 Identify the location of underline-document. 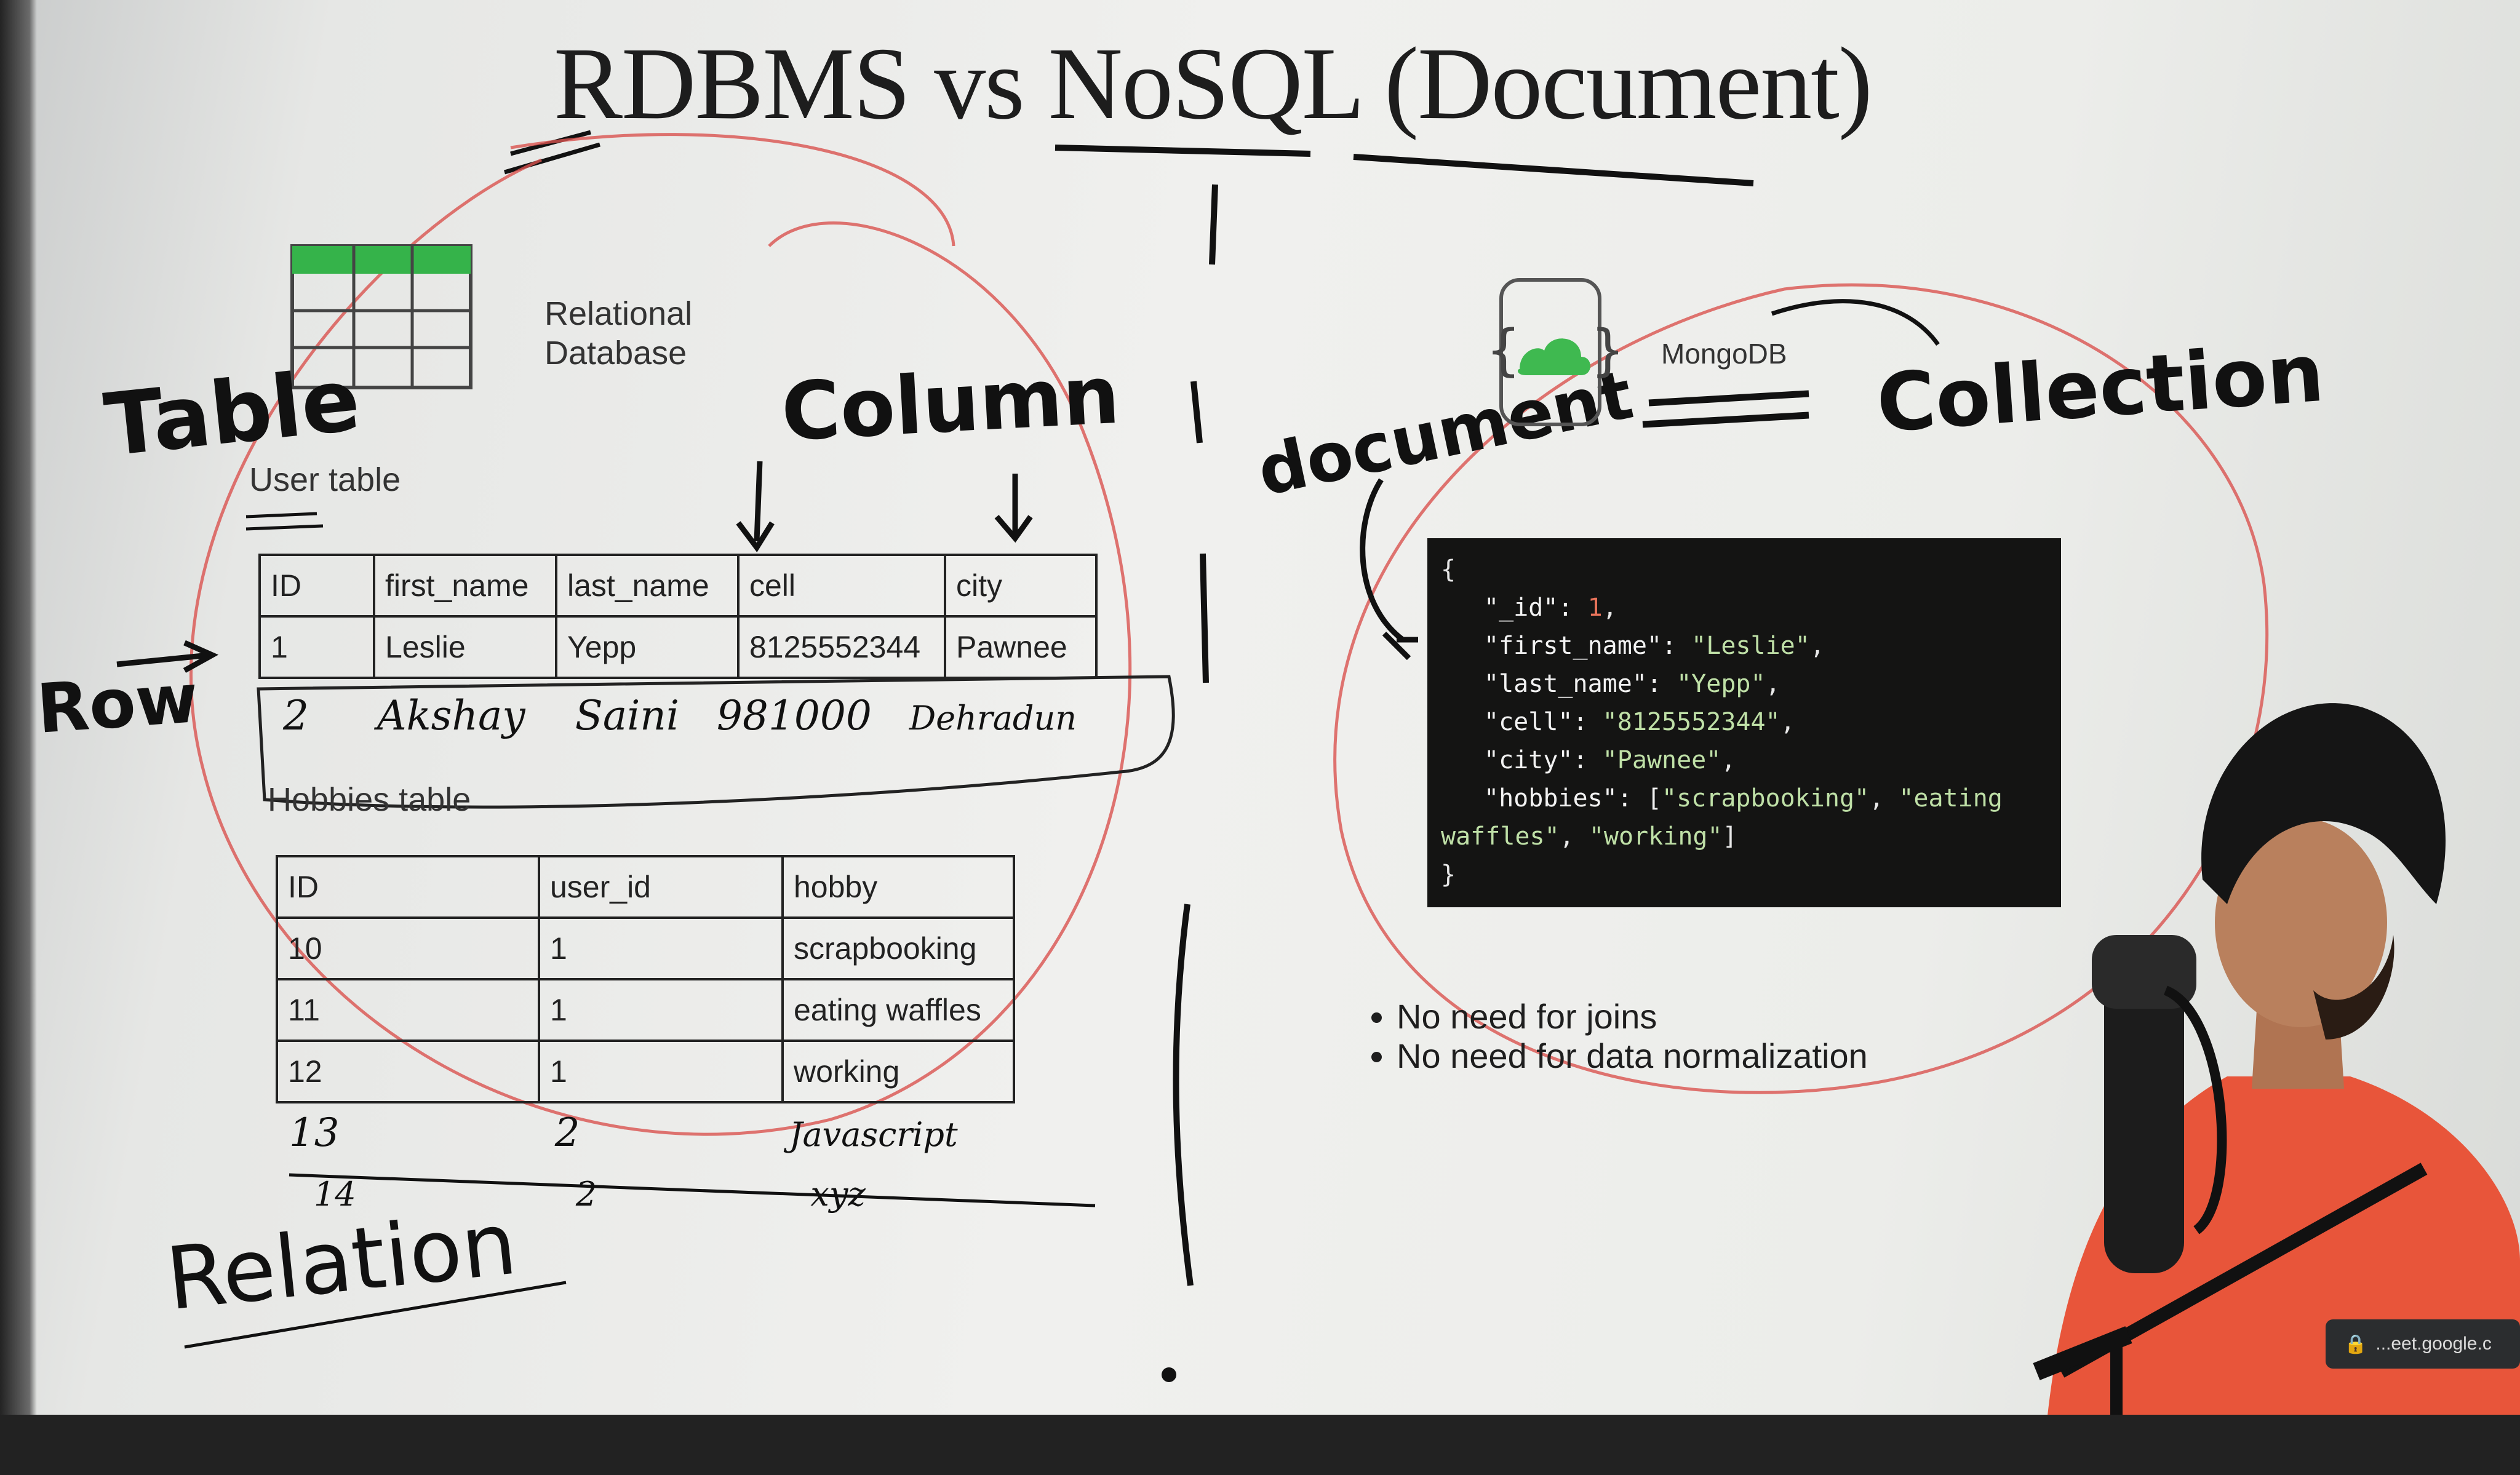
(1553, 170).